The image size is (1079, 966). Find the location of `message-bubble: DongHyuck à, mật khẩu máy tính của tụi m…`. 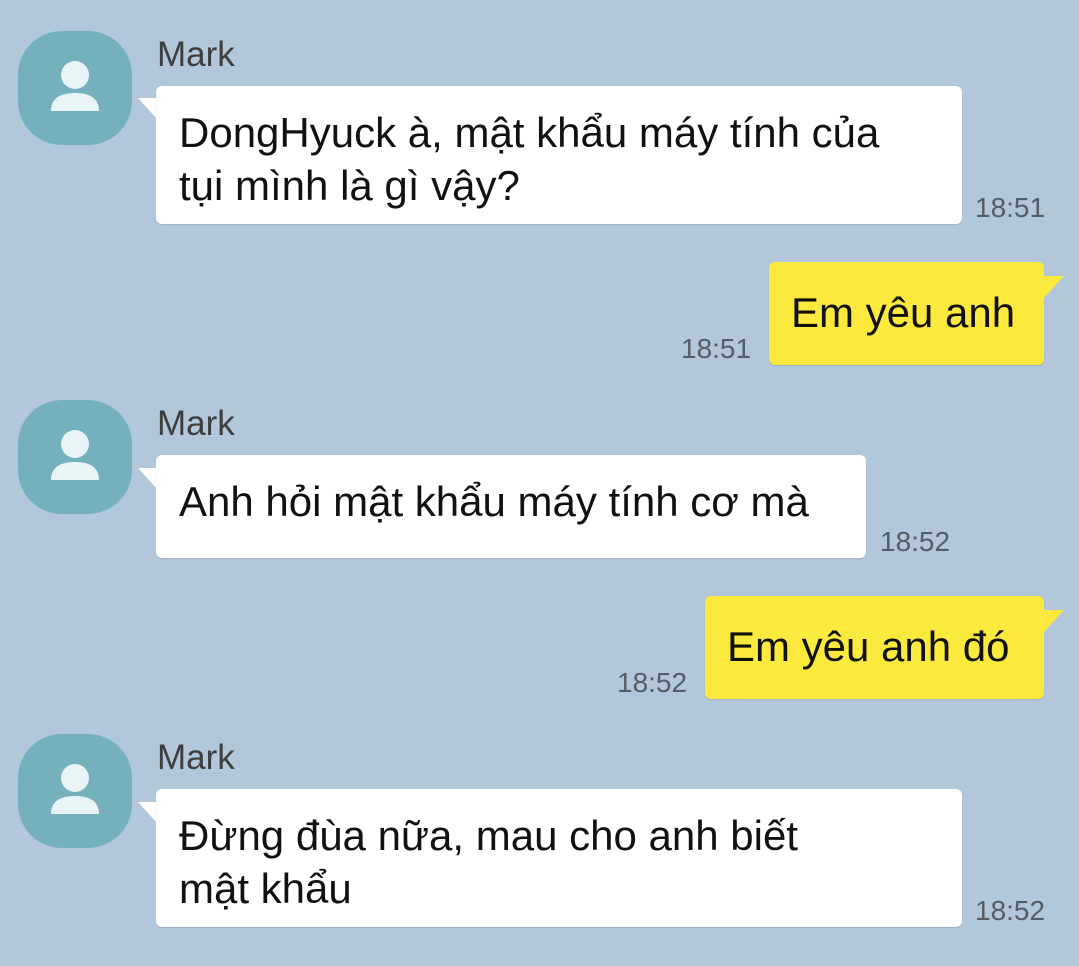

message-bubble: DongHyuck à, mật khẩu máy tính của tụi m… is located at coordinates (559, 155).